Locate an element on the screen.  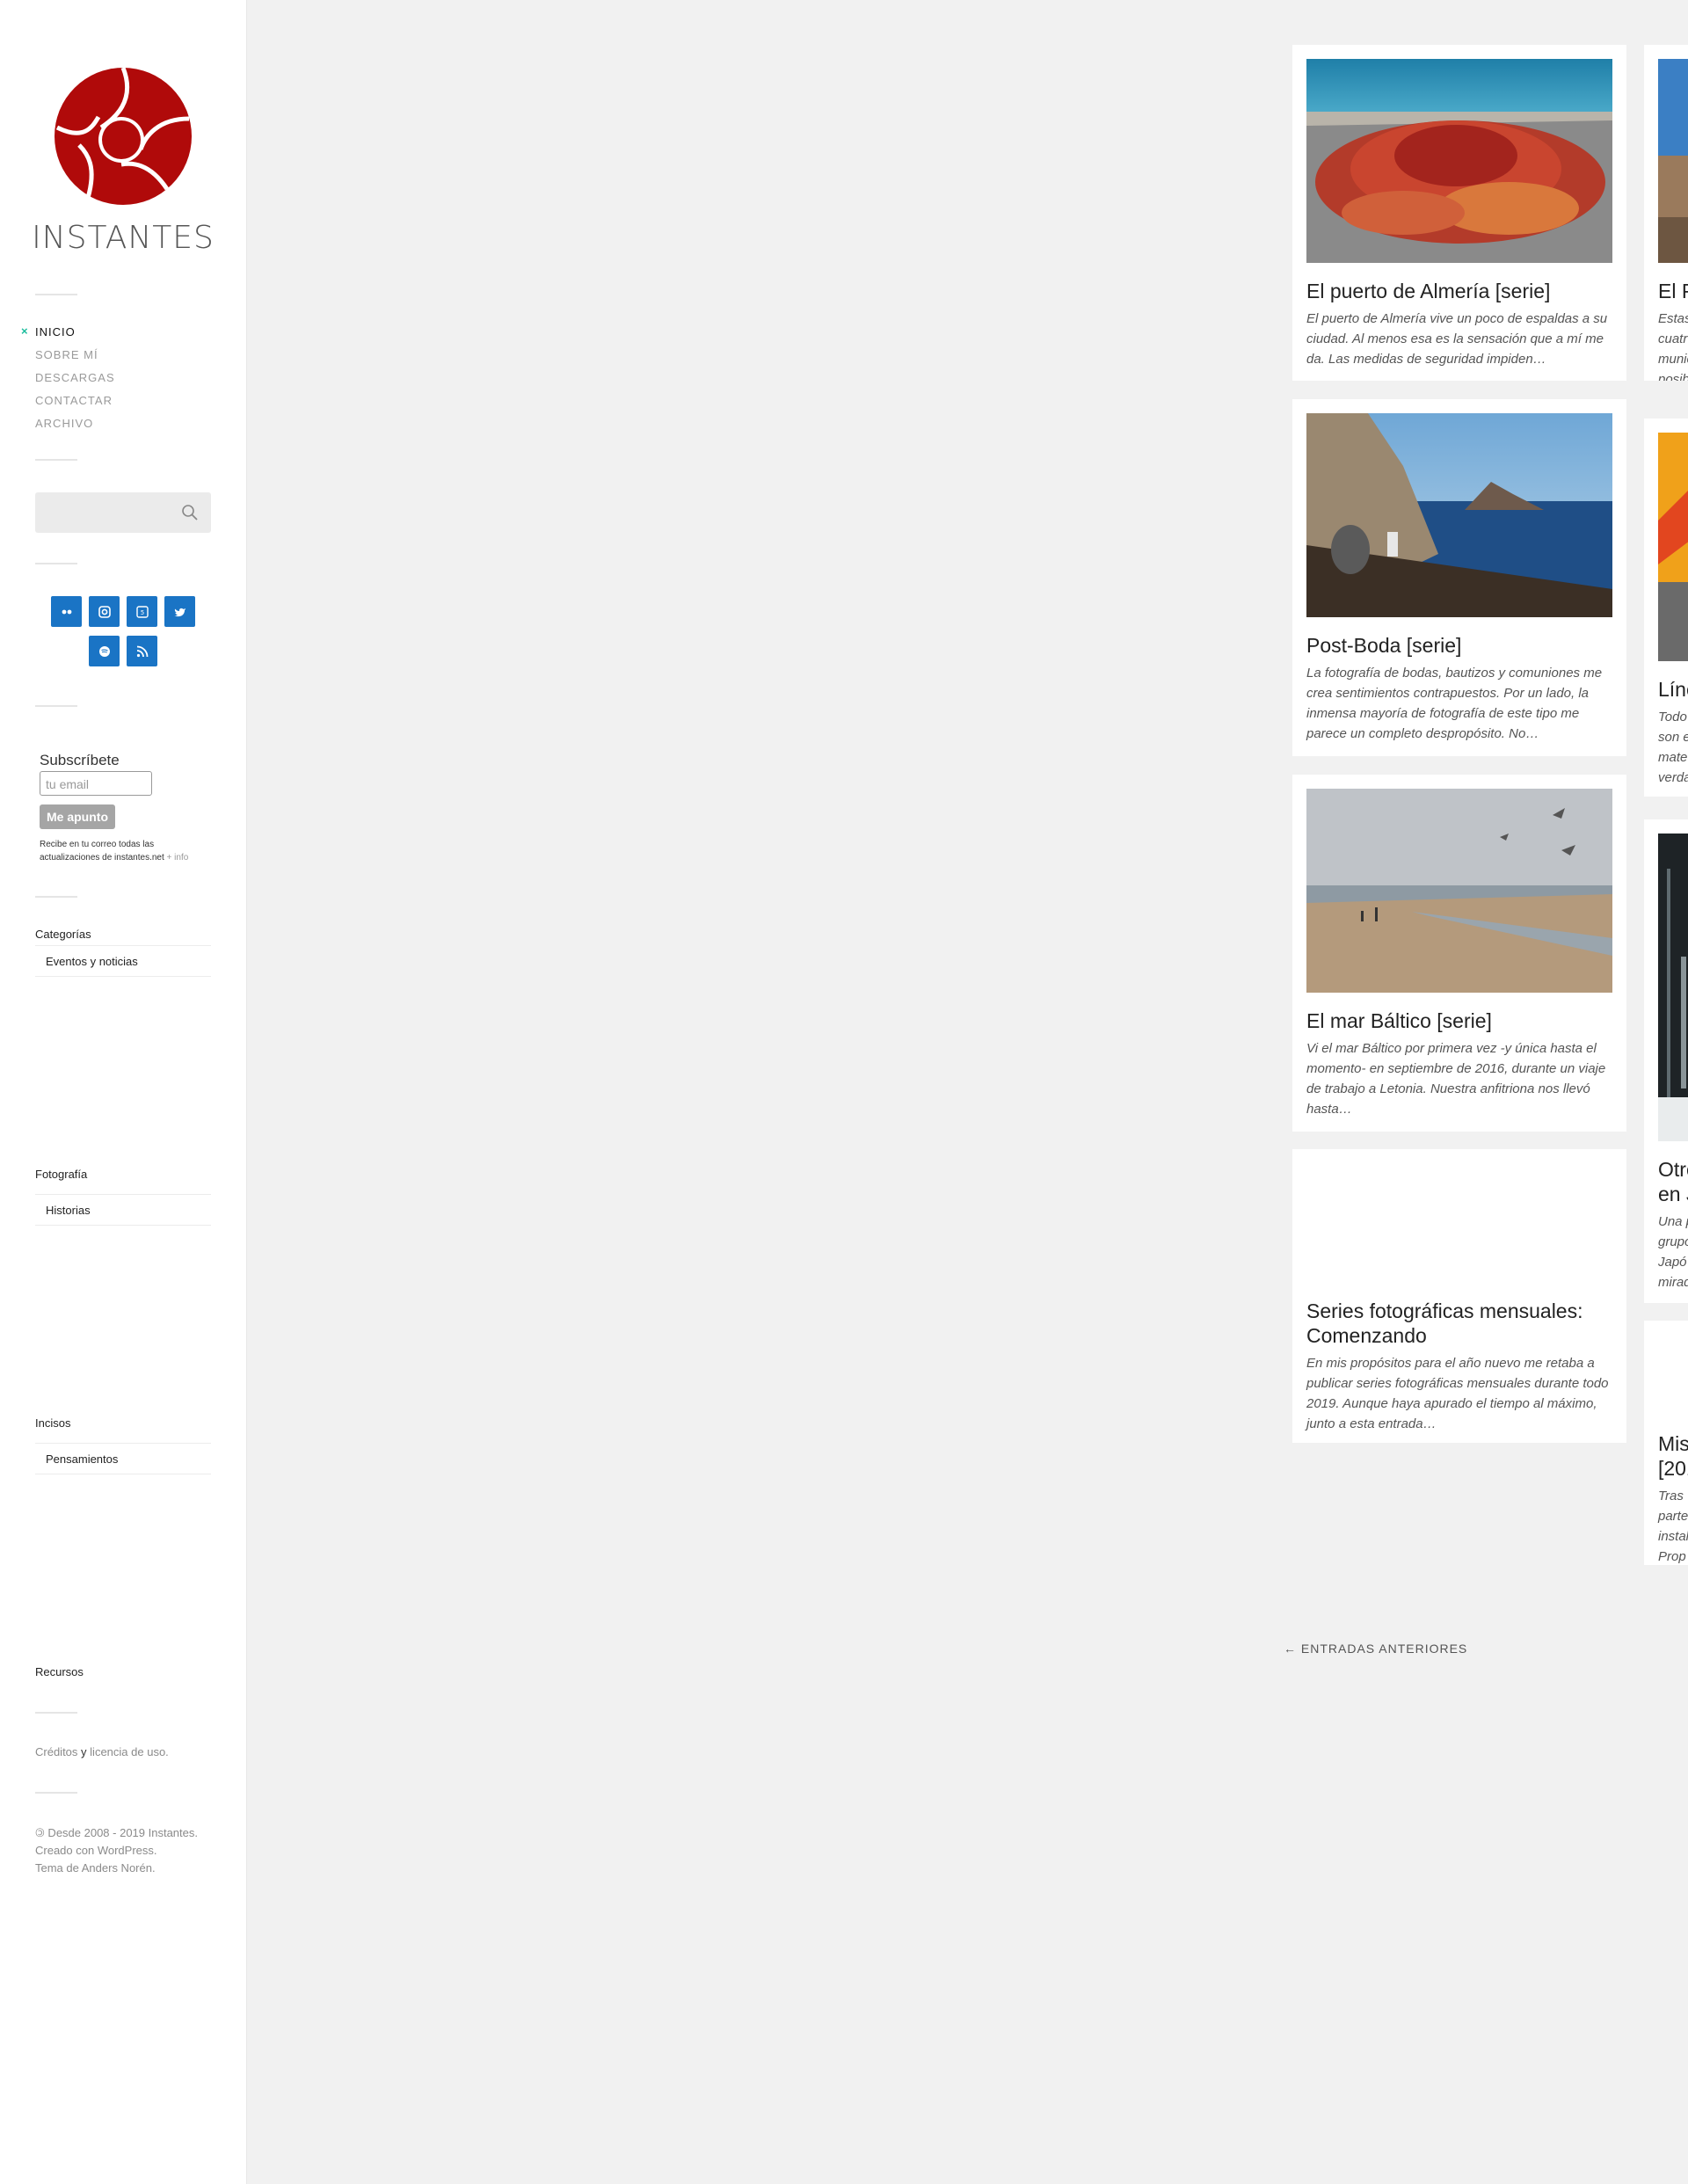
excerpt-line: instal is located at coordinates (1673, 1536).